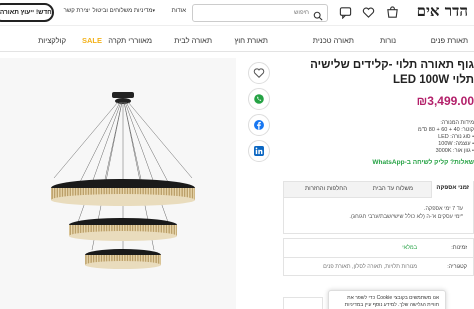 Image resolution: width=474 pixels, height=309 pixels. I want to click on spec-line: • עוצמה: 100W, so click(456, 144).